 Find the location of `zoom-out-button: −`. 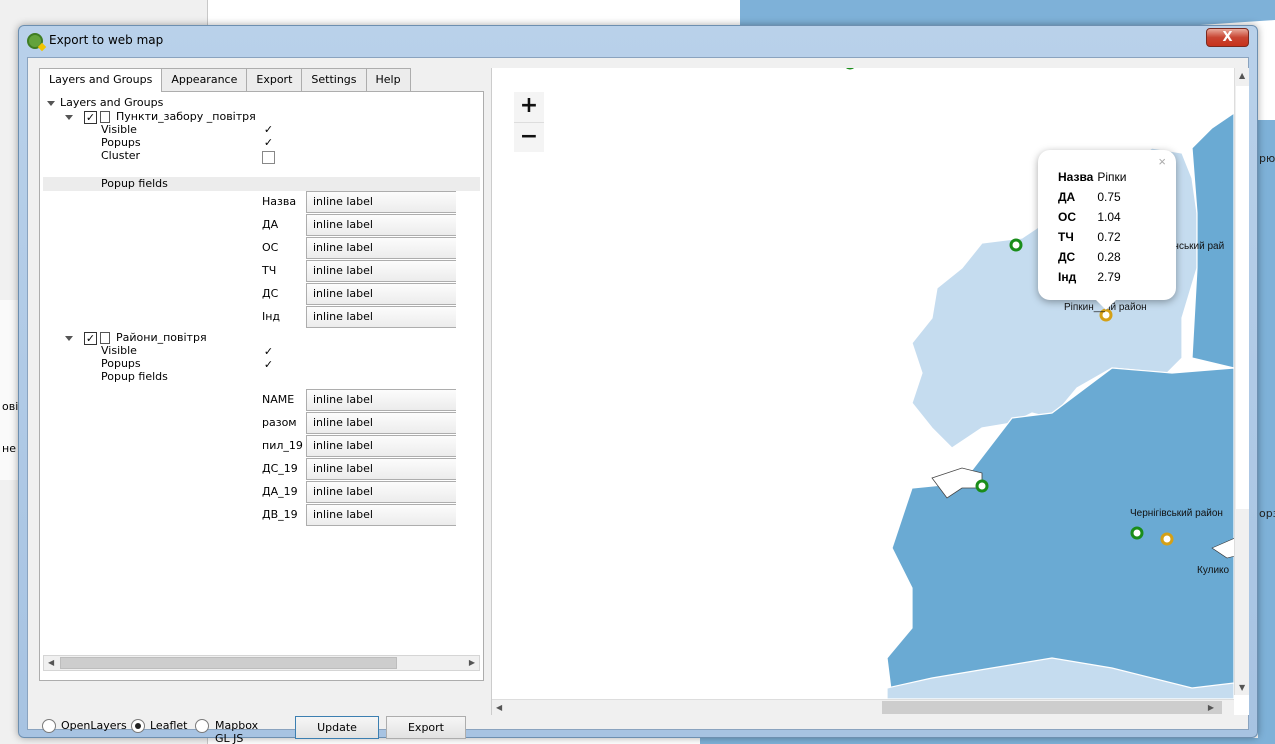

zoom-out-button: − is located at coordinates (529, 137).